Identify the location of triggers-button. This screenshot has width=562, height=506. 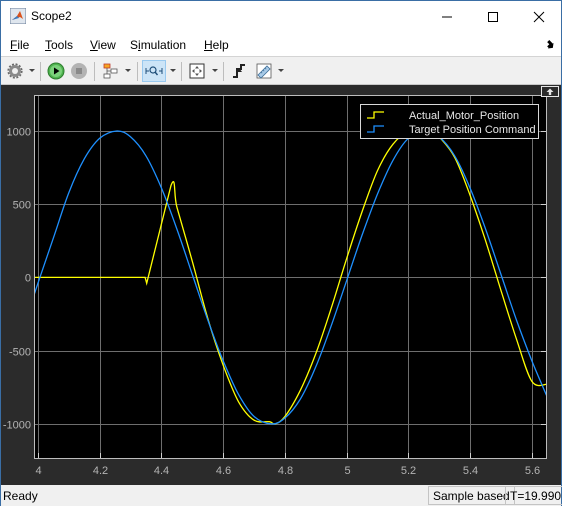
(239, 71).